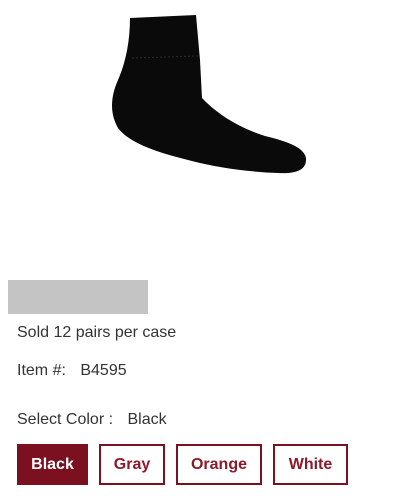 The image size is (419, 500). What do you see at coordinates (310, 464) in the screenshot?
I see `color-option-white: White` at bounding box center [310, 464].